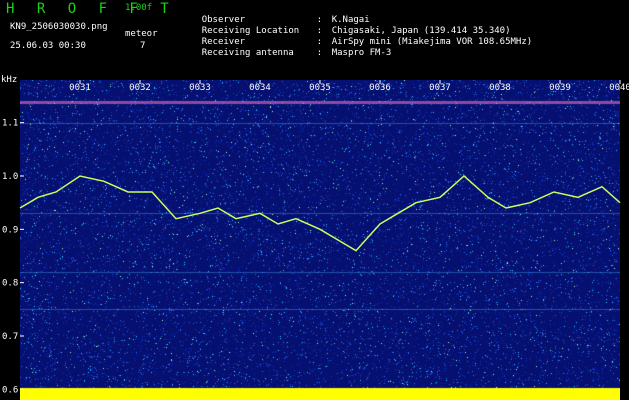 The image size is (629, 400). I want to click on y-tick-label: 0.9, so click(10, 230).